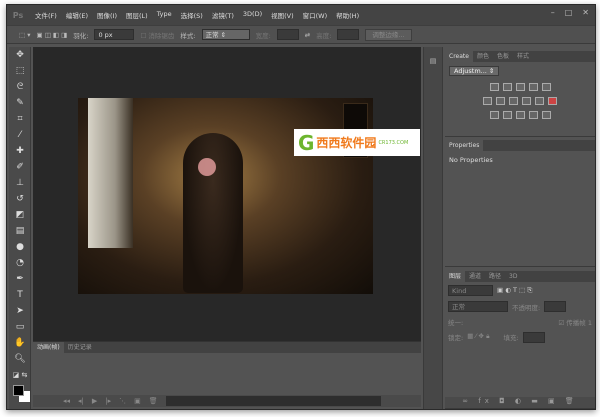  What do you see at coordinates (114, 34) in the screenshot?
I see `feather-input: 0 px` at bounding box center [114, 34].